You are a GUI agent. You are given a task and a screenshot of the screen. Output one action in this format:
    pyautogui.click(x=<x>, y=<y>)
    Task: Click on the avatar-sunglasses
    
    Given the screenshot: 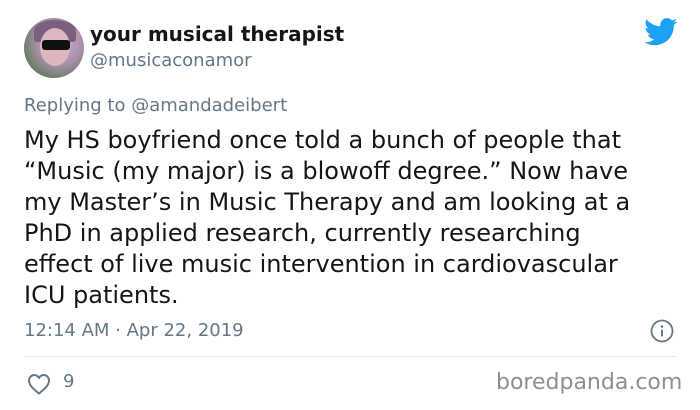 What is the action you would take?
    pyautogui.click(x=56, y=45)
    